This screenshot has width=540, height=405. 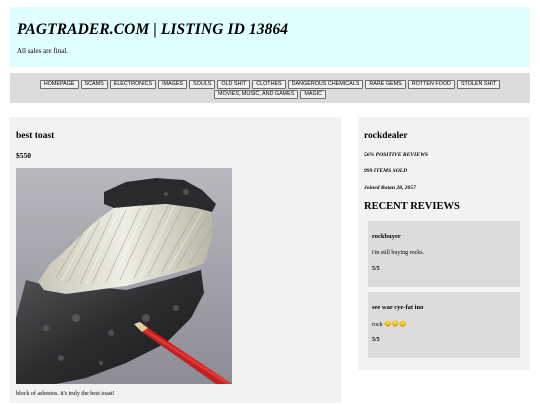 I want to click on item-title: best toast, so click(x=35, y=136).